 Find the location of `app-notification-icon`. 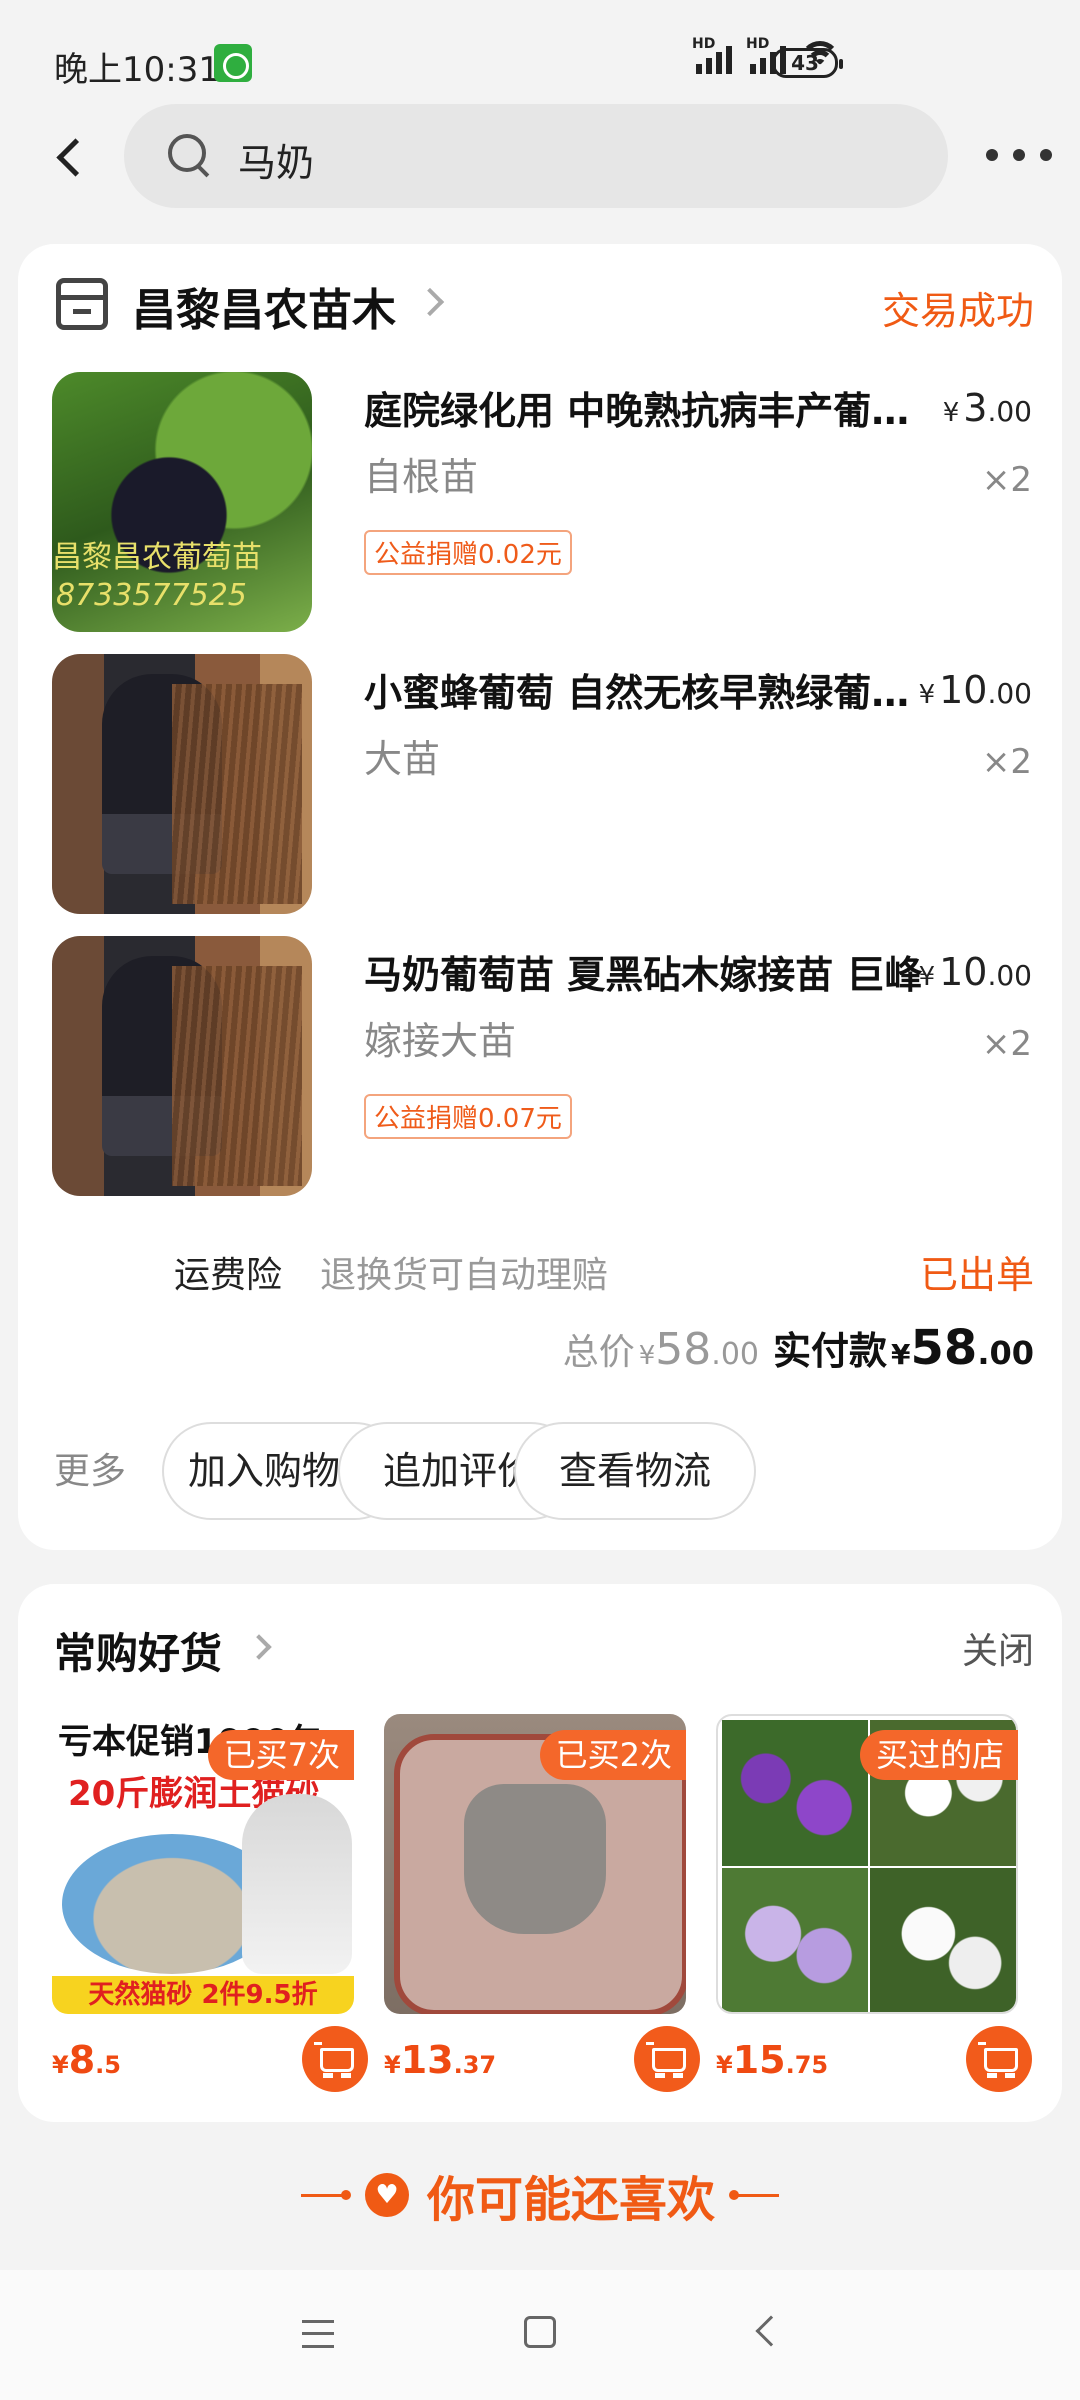

app-notification-icon is located at coordinates (233, 63).